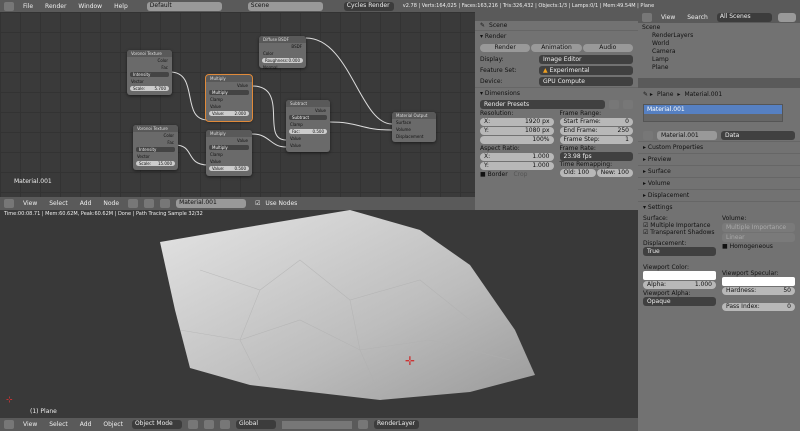  Describe the element at coordinates (556, 48) in the screenshot. I see `animation-button: Animation` at that location.